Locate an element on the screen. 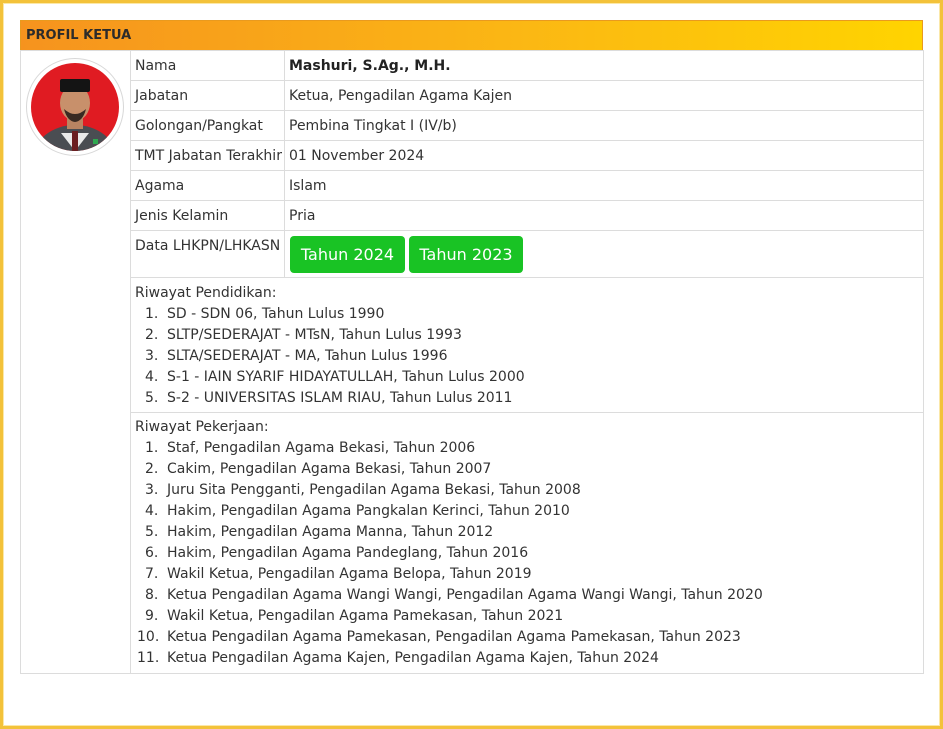 Image resolution: width=943 pixels, height=729 pixels. profile-photo is located at coordinates (75, 107).